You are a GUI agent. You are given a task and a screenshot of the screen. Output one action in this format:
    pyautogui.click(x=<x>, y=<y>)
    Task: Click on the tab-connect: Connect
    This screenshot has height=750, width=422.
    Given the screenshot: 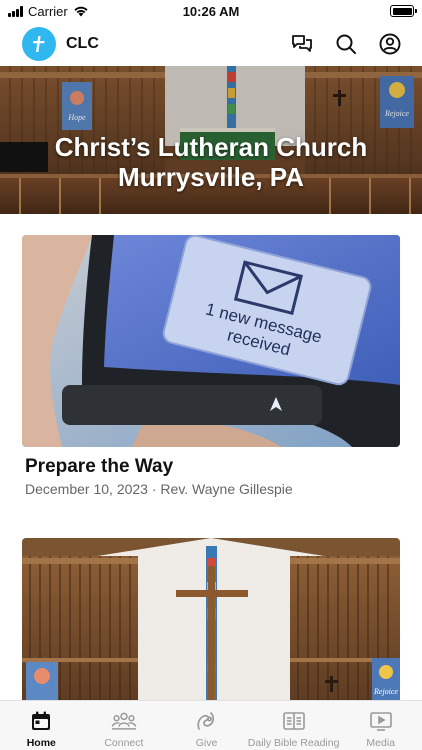 What is the action you would take?
    pyautogui.click(x=124, y=725)
    